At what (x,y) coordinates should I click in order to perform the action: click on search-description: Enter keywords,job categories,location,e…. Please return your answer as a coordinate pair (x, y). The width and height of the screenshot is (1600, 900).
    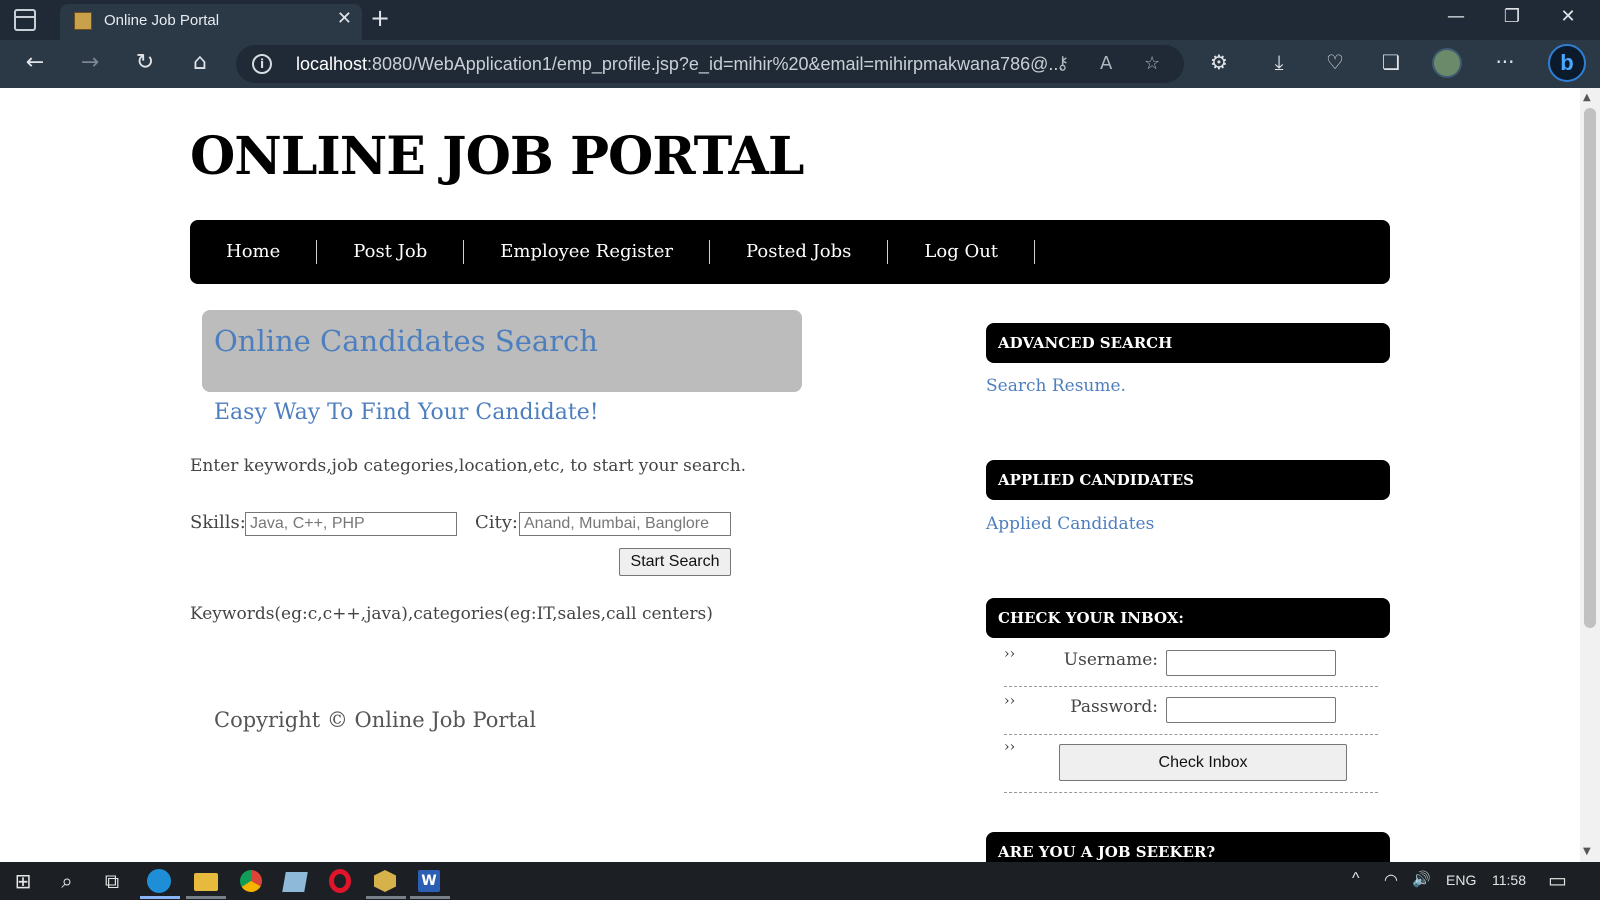
    Looking at the image, I should click on (468, 466).